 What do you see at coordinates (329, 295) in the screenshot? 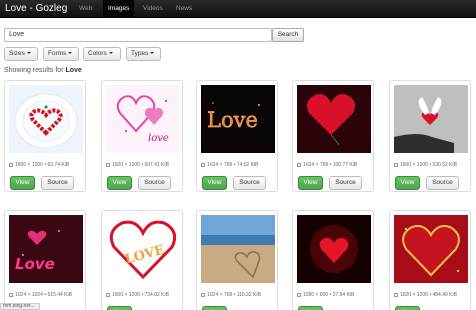
I see `image-meta-text: 1280 × 800 • 27.94 KiB` at bounding box center [329, 295].